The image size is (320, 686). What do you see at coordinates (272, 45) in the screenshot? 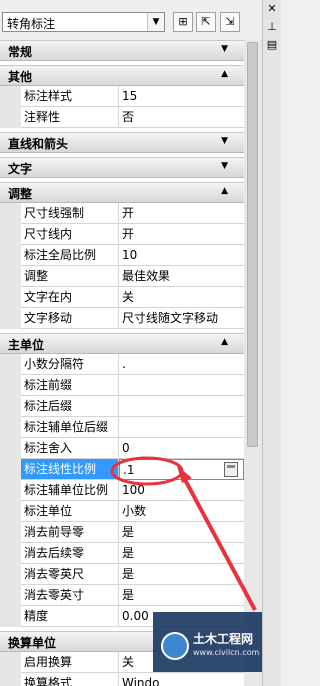
I see `properties-icon: ▤` at bounding box center [272, 45].